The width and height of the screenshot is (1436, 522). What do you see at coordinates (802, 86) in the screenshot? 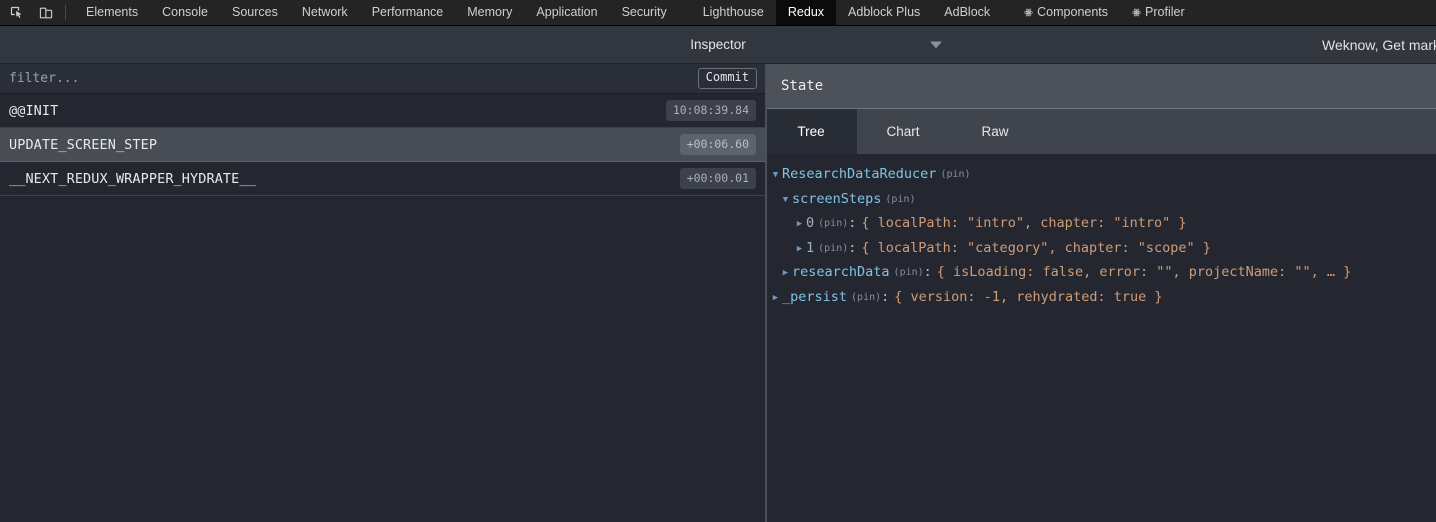
I see `state-header-label: State` at bounding box center [802, 86].